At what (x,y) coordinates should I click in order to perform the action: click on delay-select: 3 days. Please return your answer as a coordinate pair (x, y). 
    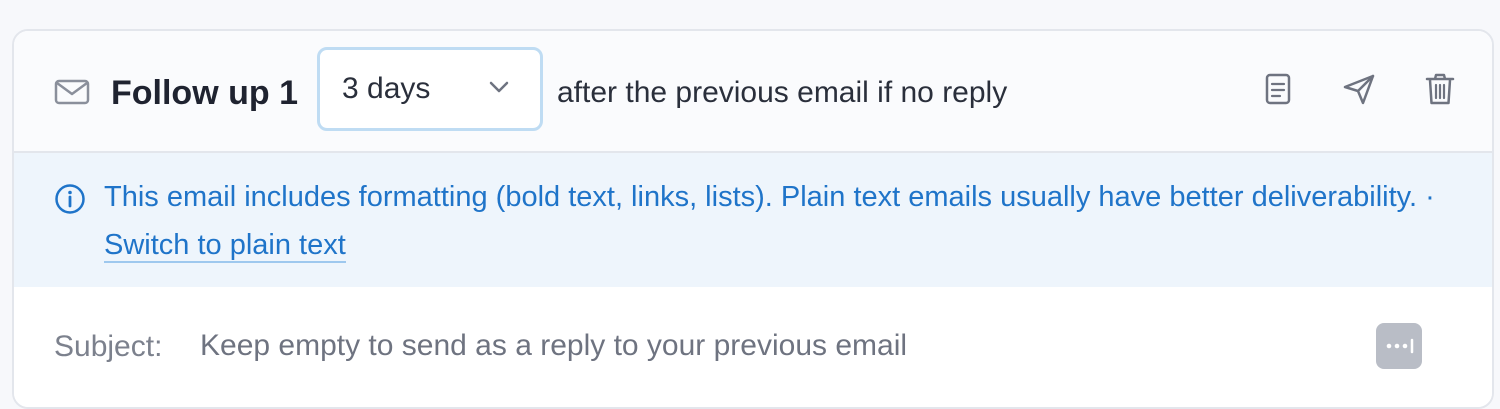
    Looking at the image, I should click on (430, 89).